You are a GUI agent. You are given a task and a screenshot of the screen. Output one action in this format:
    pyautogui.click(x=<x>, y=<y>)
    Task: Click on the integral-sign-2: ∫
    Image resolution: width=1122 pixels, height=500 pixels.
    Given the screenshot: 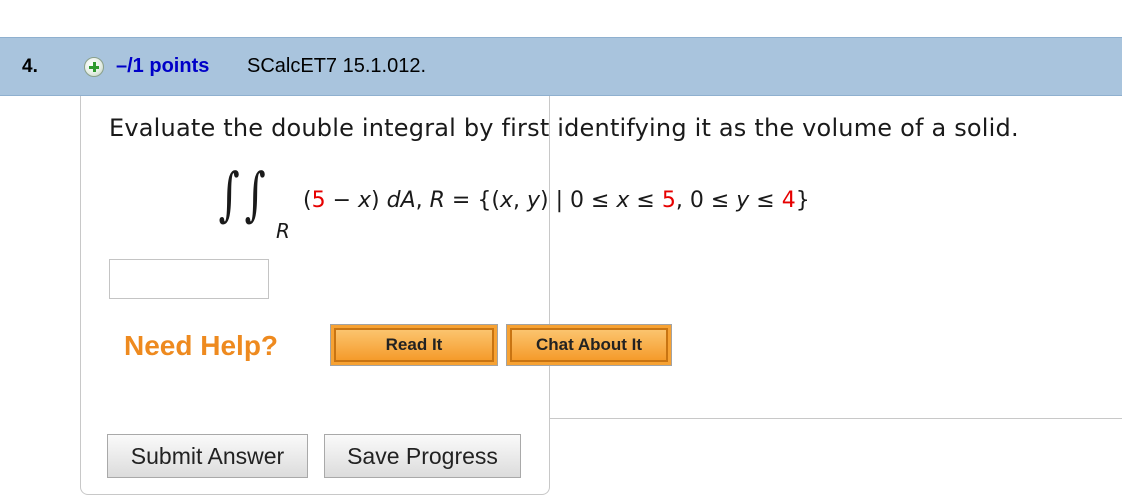 What is the action you would take?
    pyautogui.click(x=255, y=194)
    